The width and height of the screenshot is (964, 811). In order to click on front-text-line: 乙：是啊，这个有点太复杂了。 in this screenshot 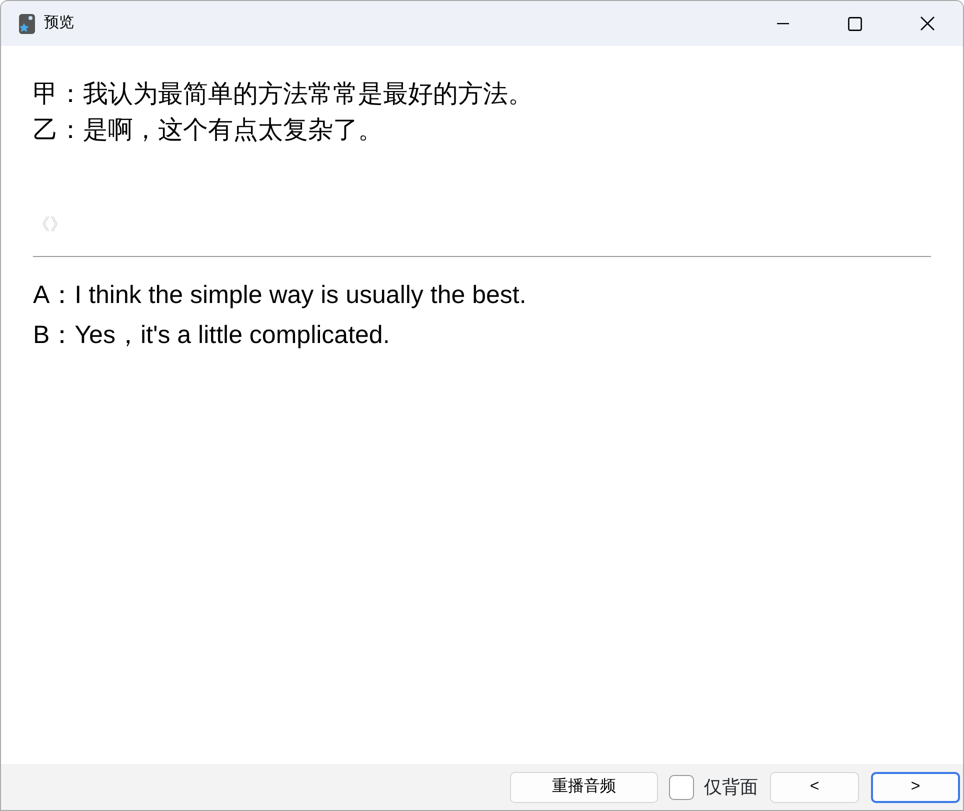, I will do `click(208, 130)`.